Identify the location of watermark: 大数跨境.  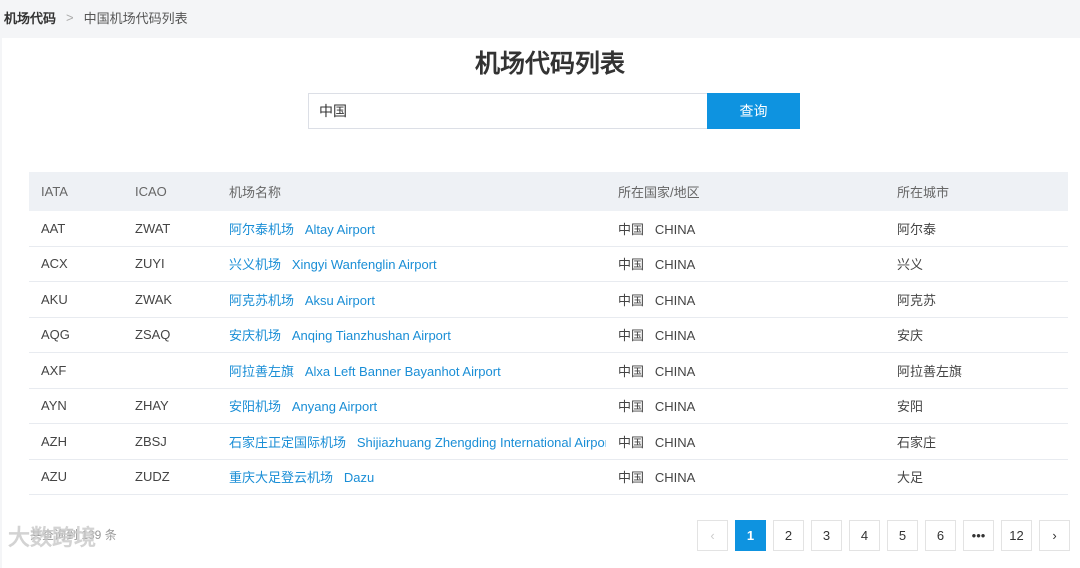
(52, 537).